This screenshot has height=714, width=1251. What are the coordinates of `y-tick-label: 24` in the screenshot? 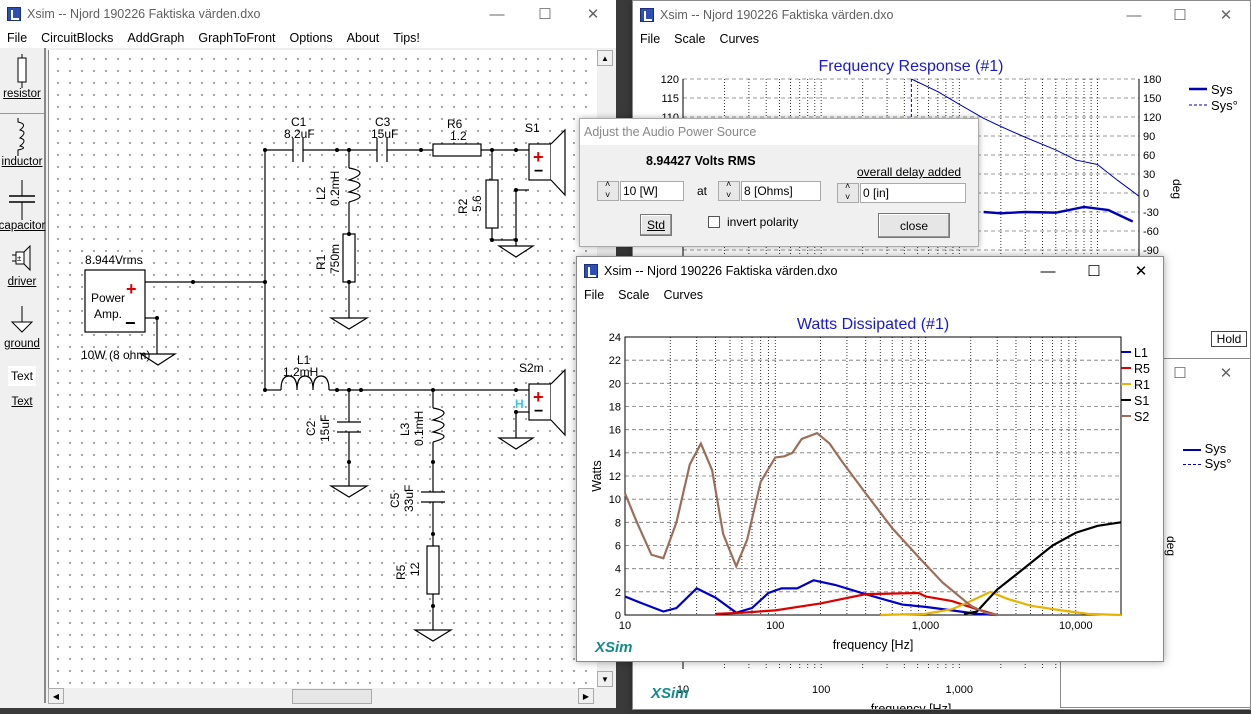 It's located at (615, 338).